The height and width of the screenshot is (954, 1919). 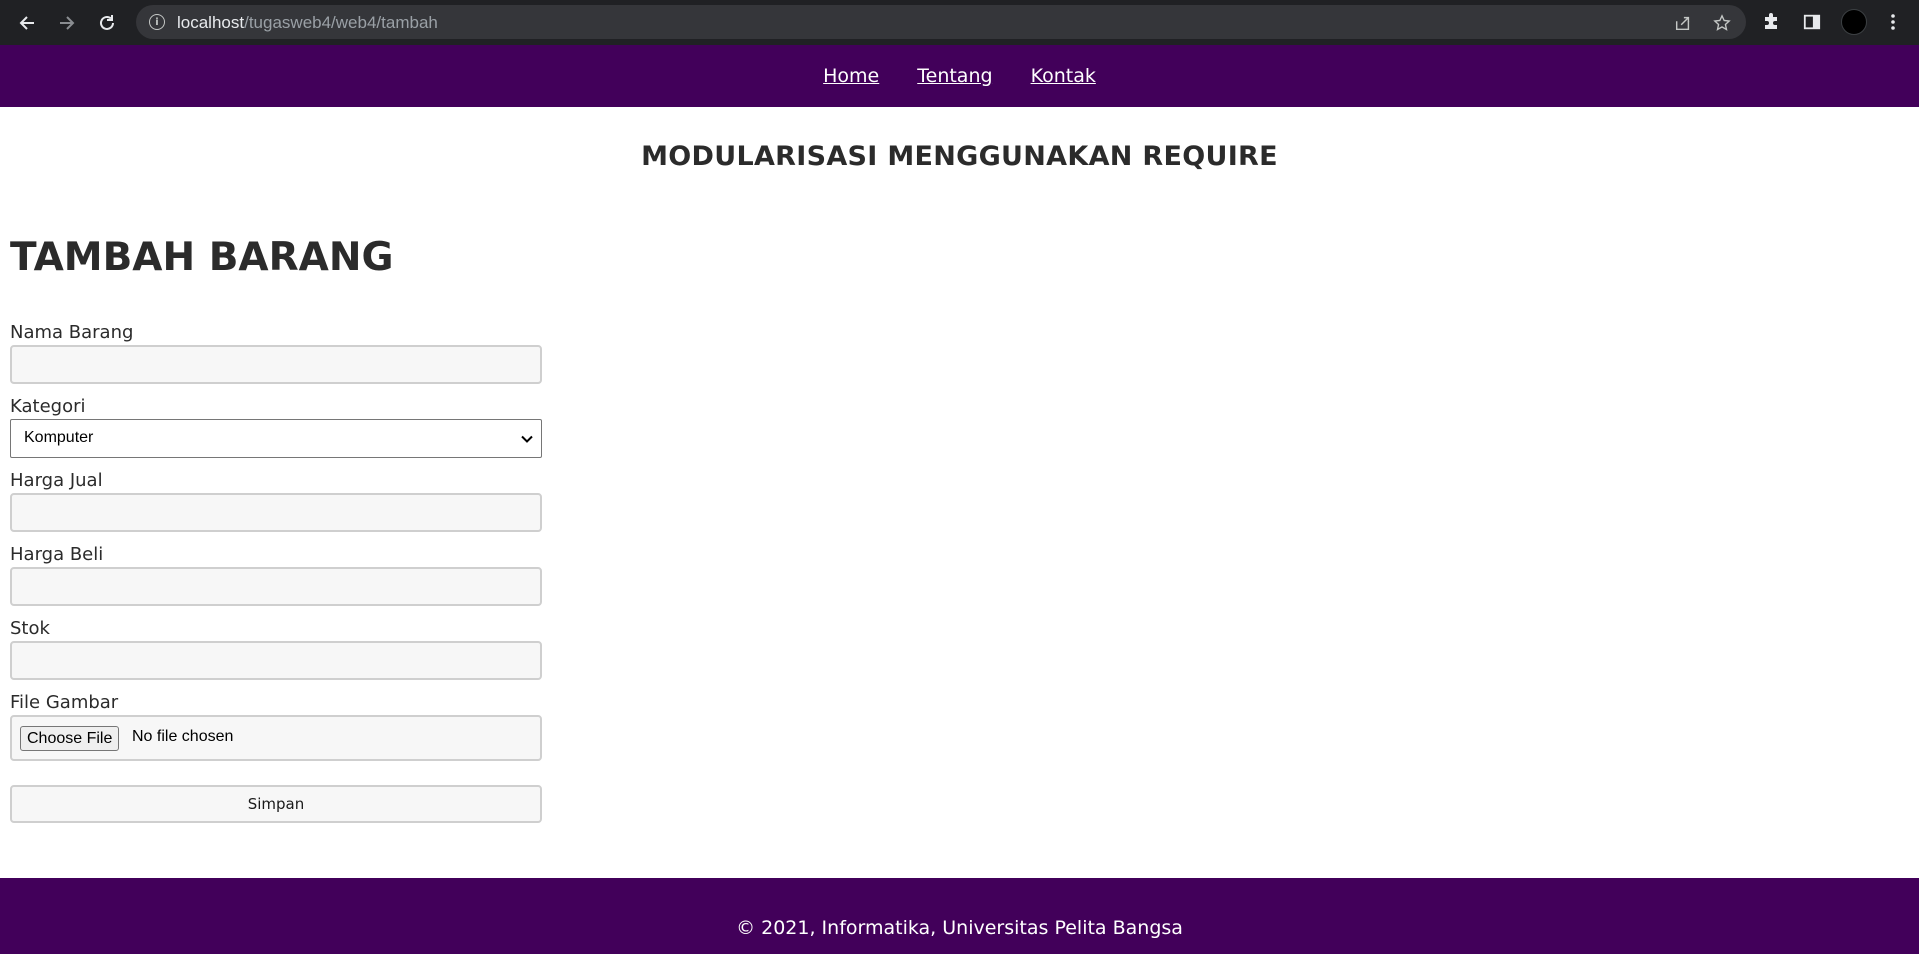 What do you see at coordinates (67, 23) in the screenshot?
I see `forward-icon` at bounding box center [67, 23].